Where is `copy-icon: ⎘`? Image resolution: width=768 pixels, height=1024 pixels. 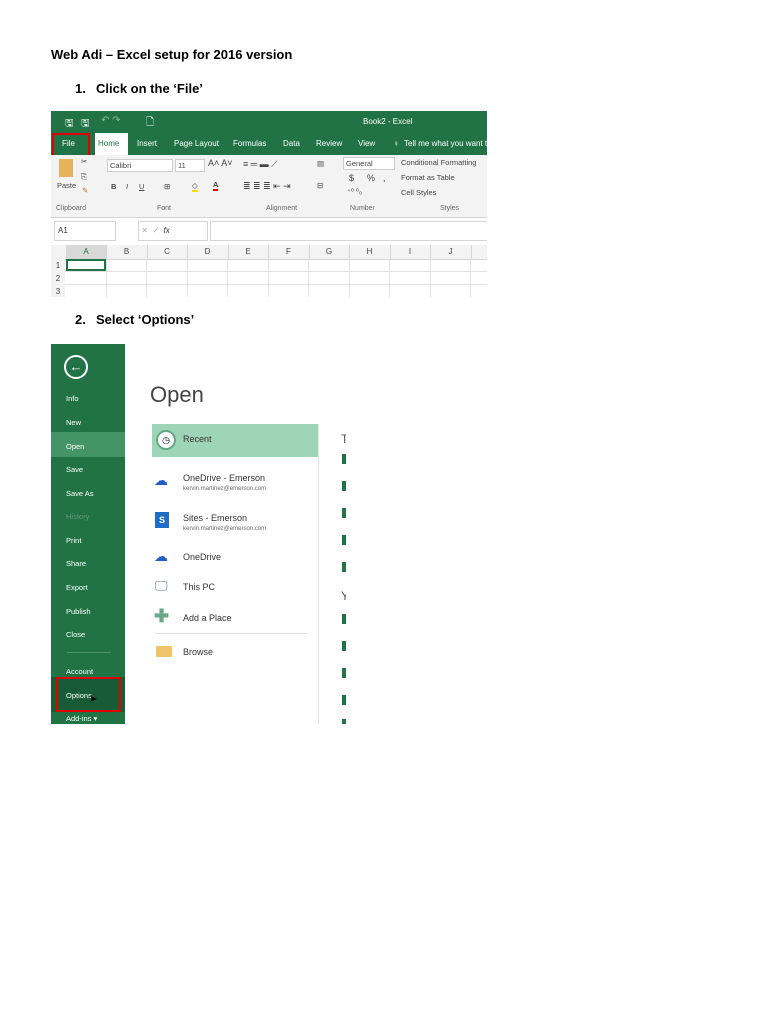 copy-icon: ⎘ is located at coordinates (84, 177).